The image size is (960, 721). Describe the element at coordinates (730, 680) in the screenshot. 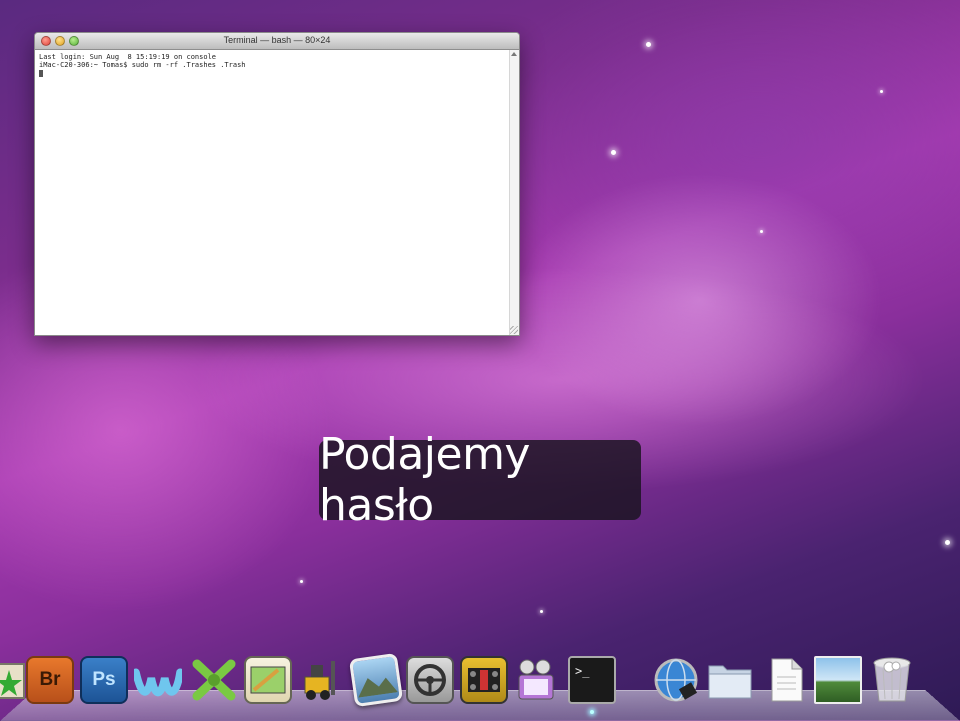

I see `folder-icon` at that location.